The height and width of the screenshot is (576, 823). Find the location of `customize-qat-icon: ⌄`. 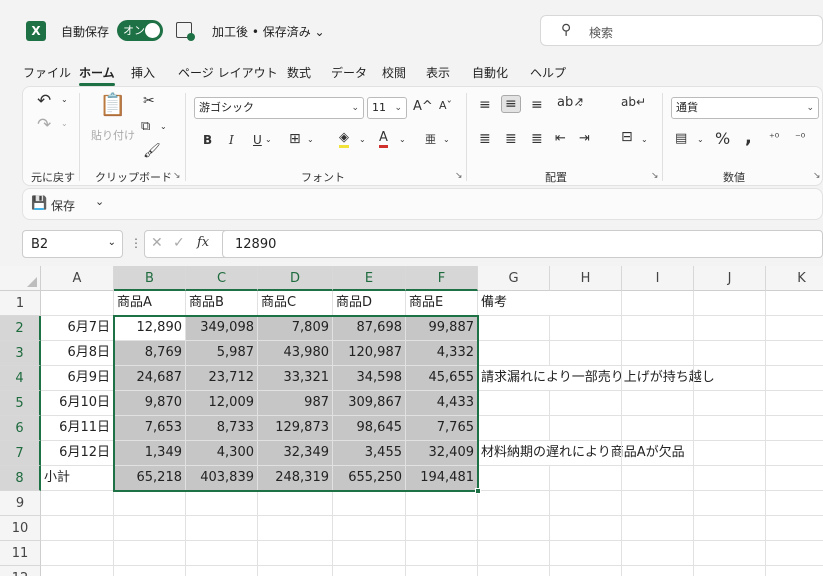

customize-qat-icon: ⌄ is located at coordinates (99, 201).